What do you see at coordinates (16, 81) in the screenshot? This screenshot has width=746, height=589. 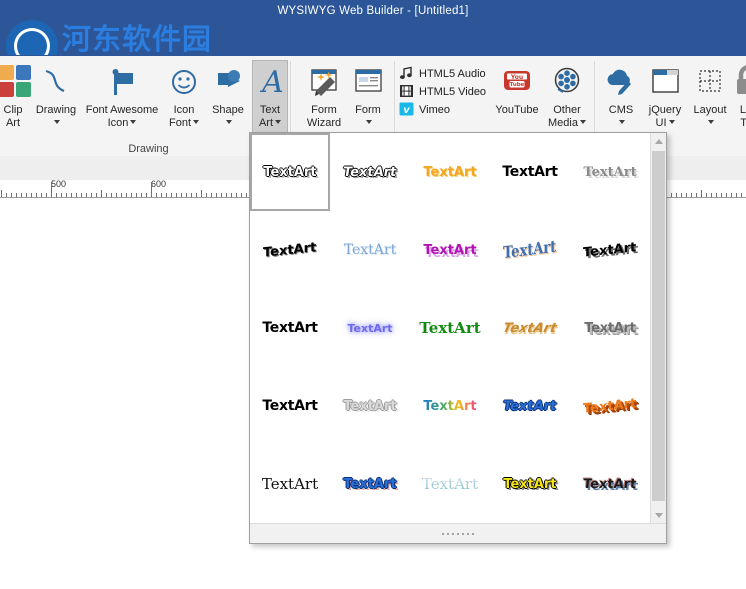 I see `clip-art-icon` at bounding box center [16, 81].